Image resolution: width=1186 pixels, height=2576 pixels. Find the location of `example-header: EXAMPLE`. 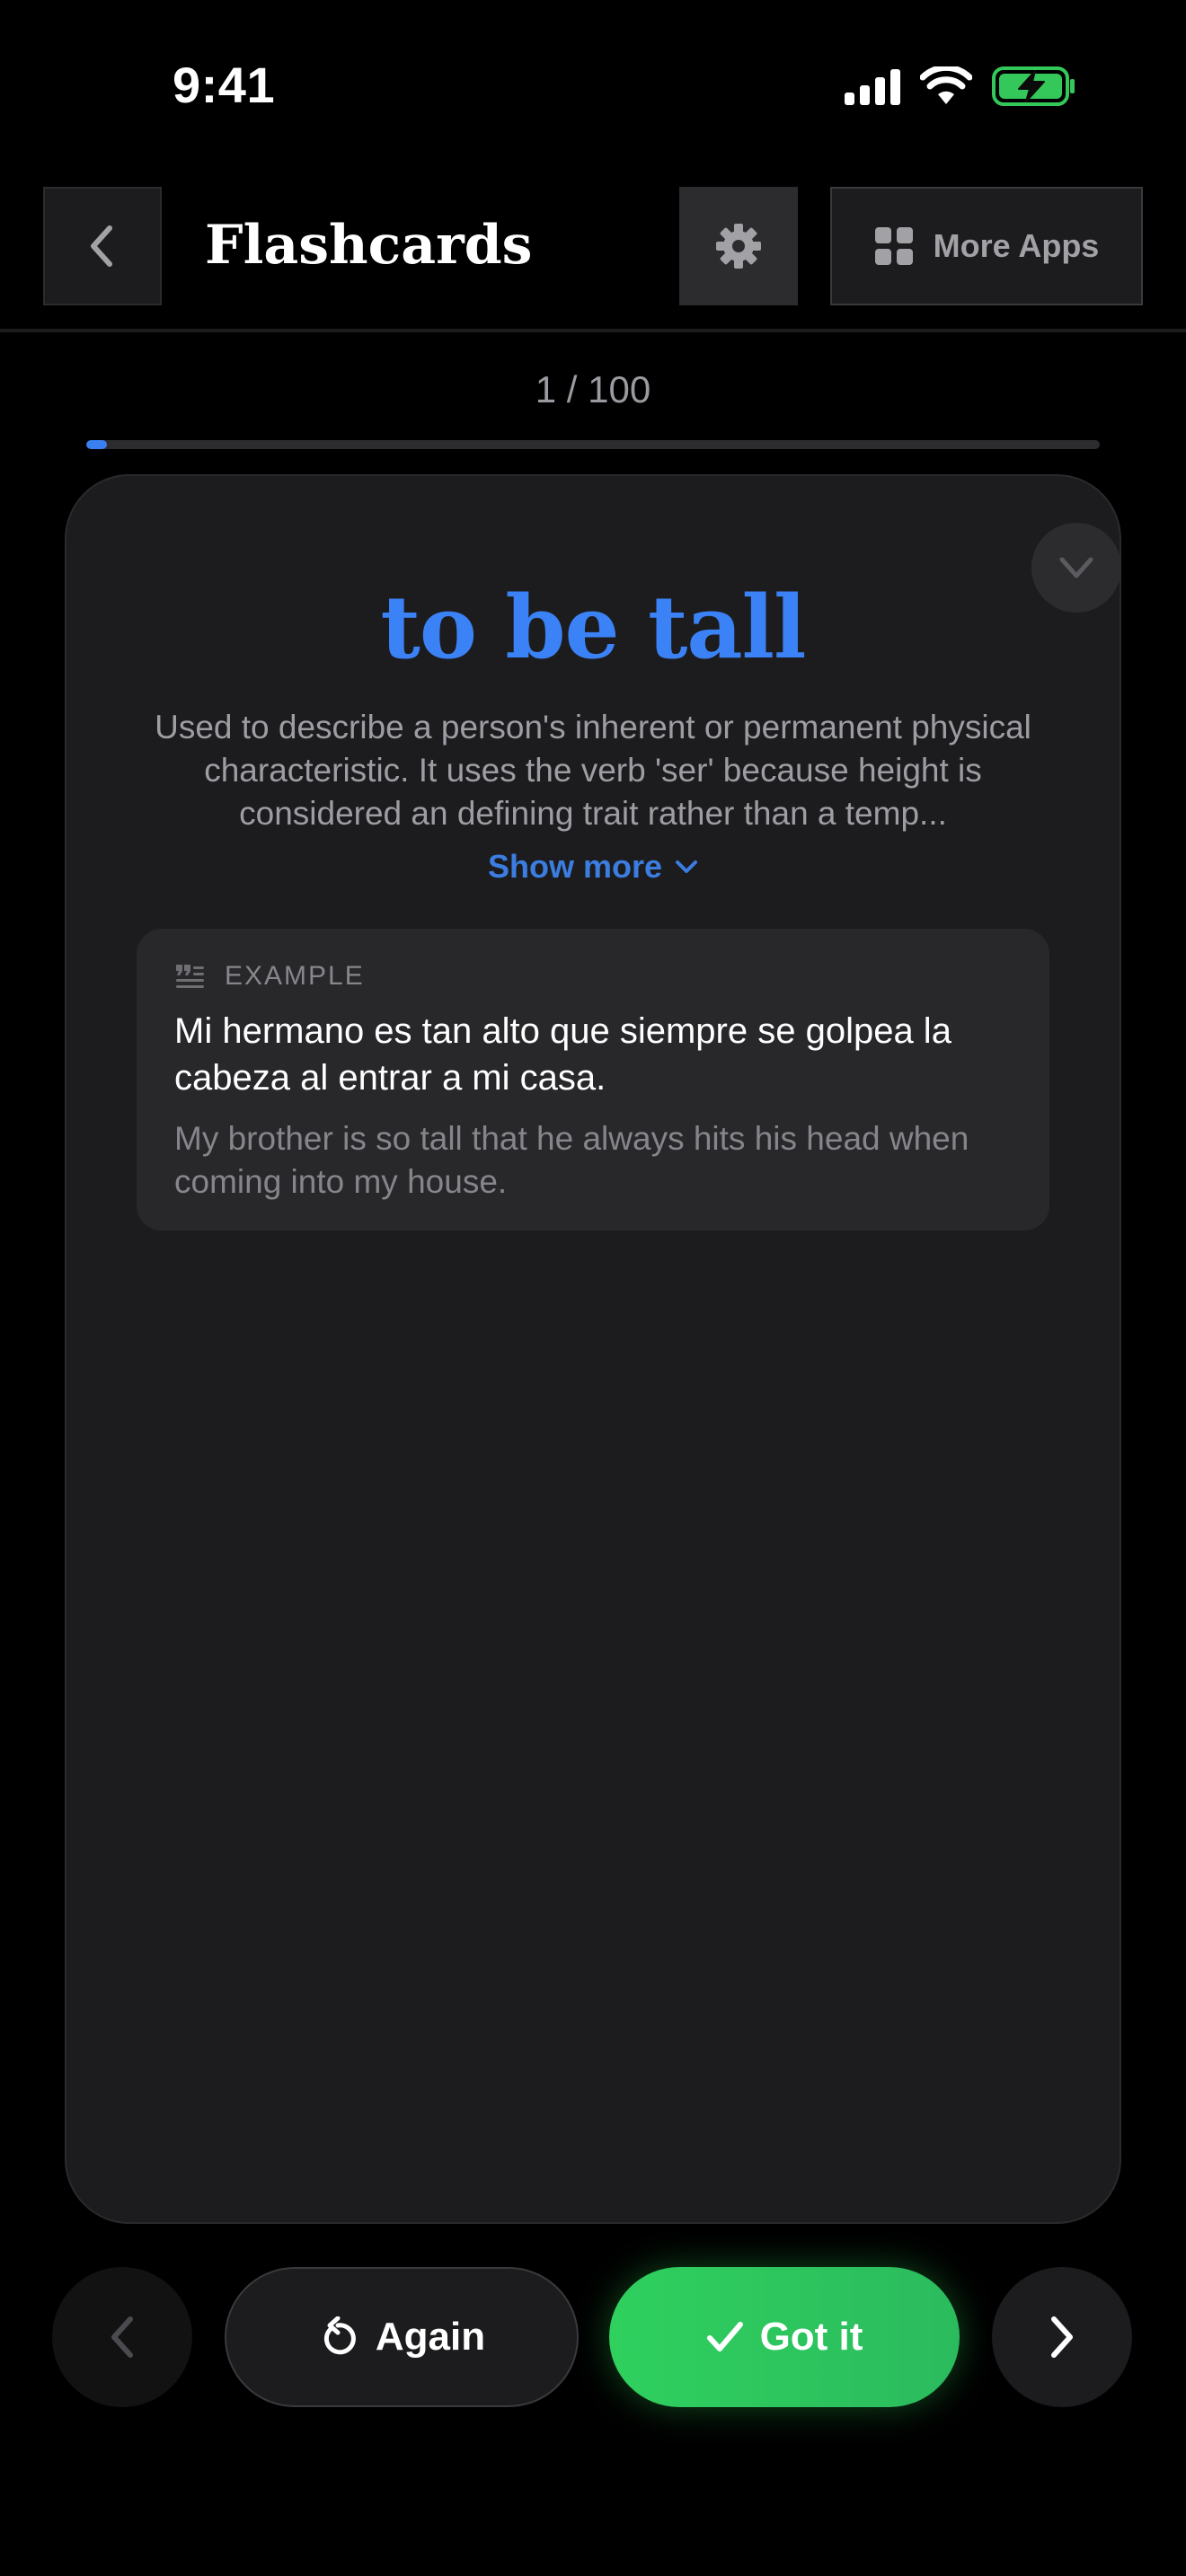

example-header: EXAMPLE is located at coordinates (269, 976).